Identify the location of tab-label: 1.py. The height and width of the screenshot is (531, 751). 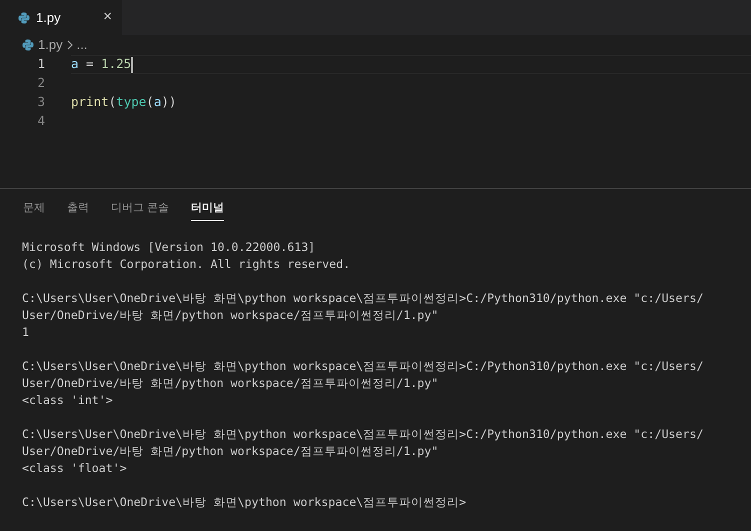
(49, 17).